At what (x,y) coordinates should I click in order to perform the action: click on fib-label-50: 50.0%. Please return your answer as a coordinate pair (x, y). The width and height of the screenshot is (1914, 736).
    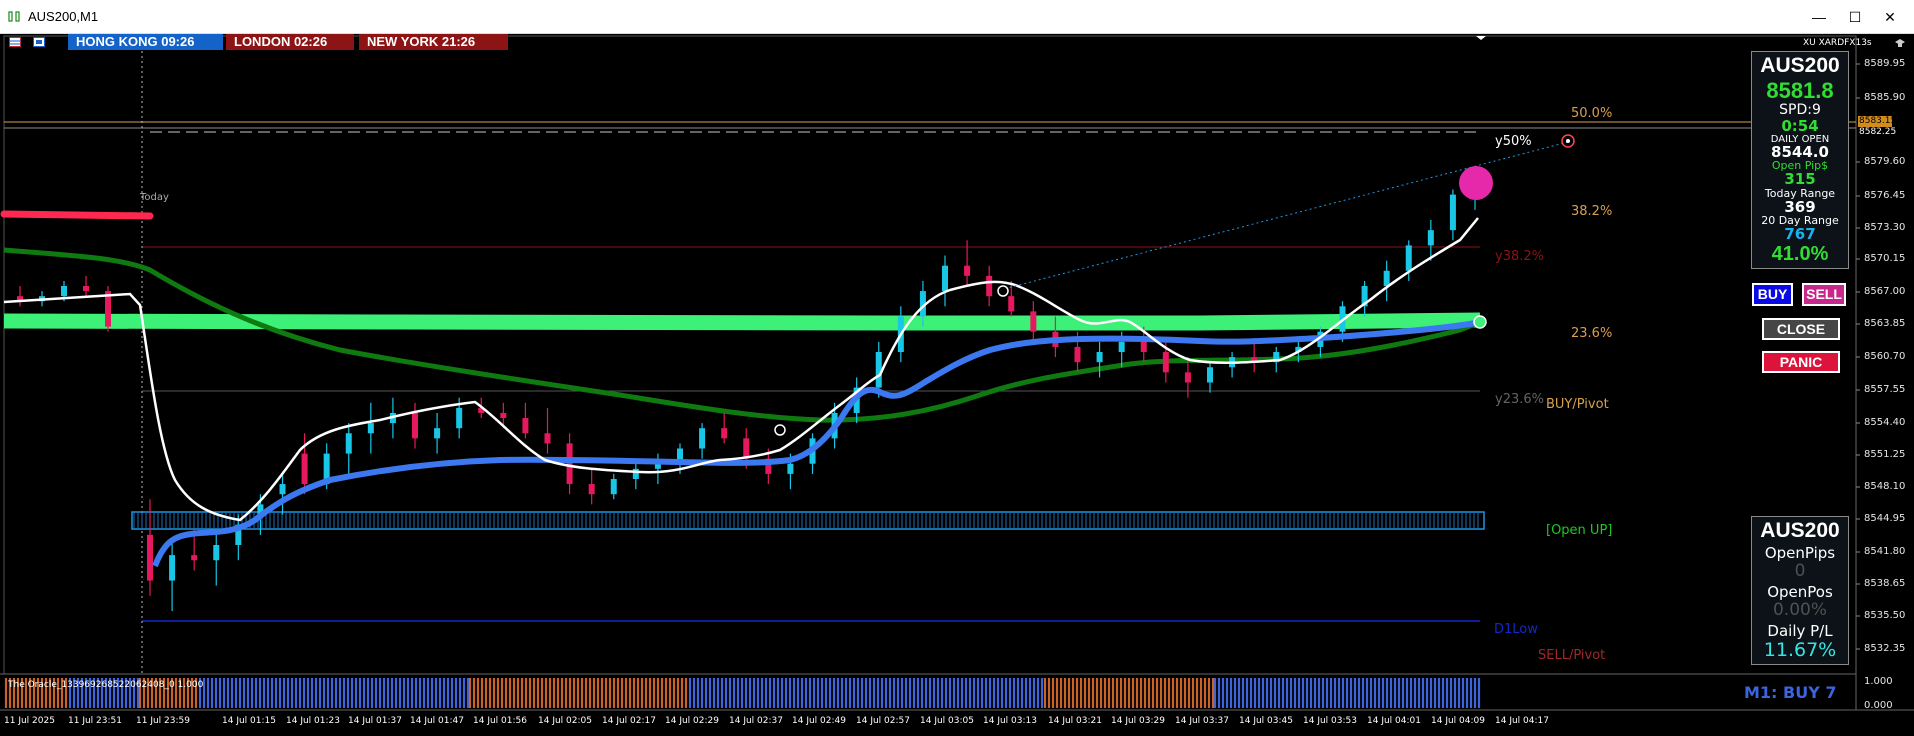
    Looking at the image, I should click on (1592, 113).